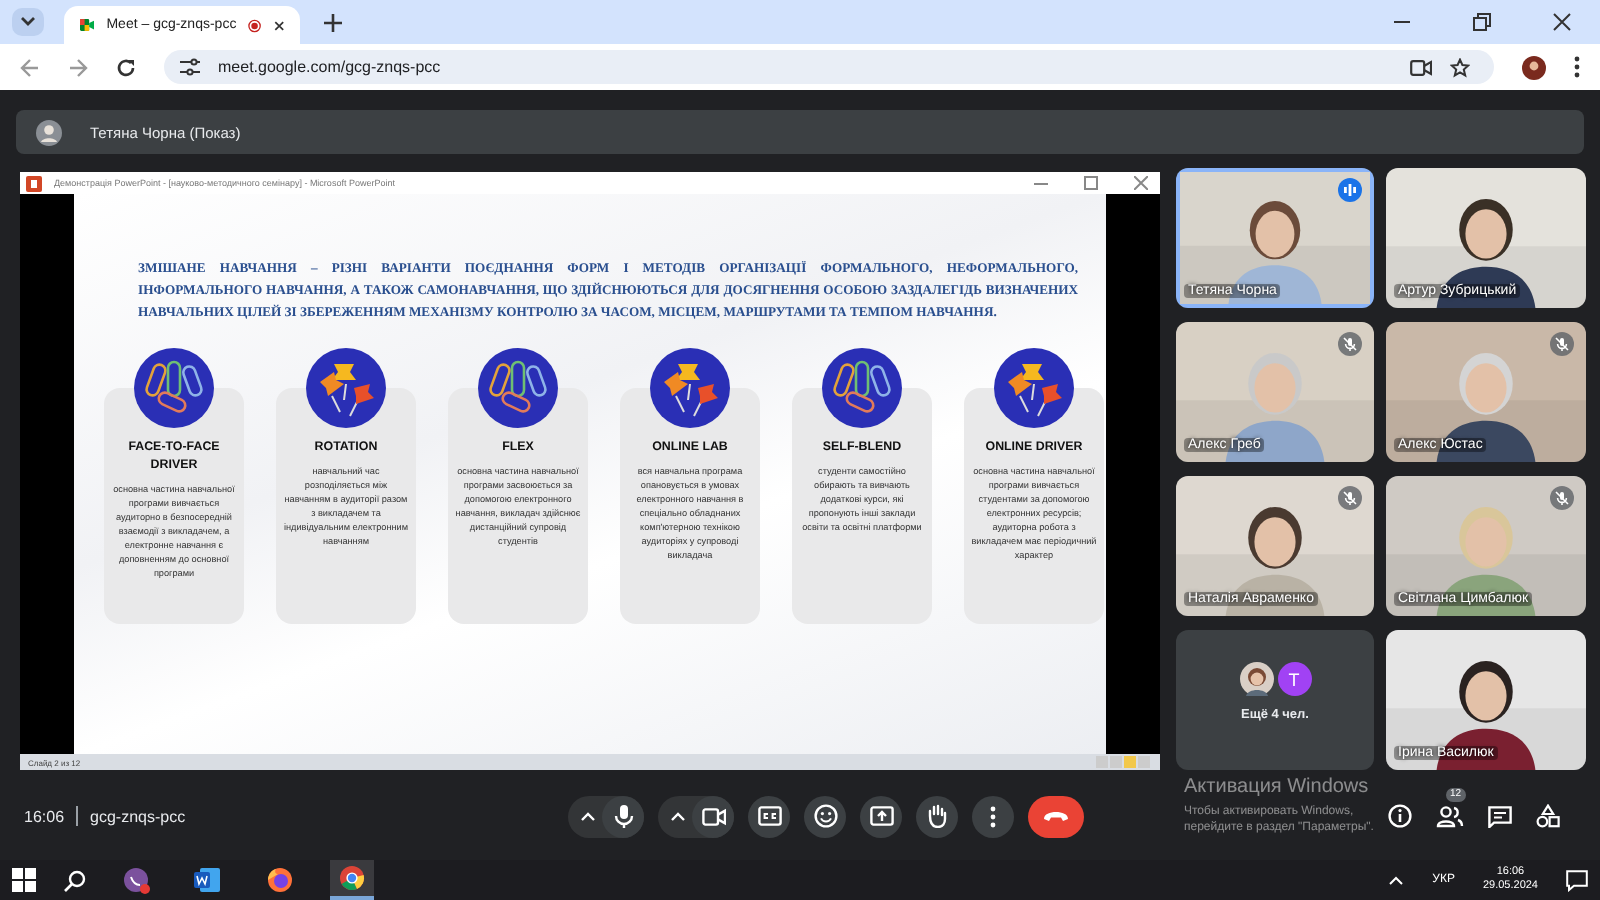 Image resolution: width=1600 pixels, height=900 pixels. Describe the element at coordinates (126, 67) in the screenshot. I see `reload-icon` at that location.